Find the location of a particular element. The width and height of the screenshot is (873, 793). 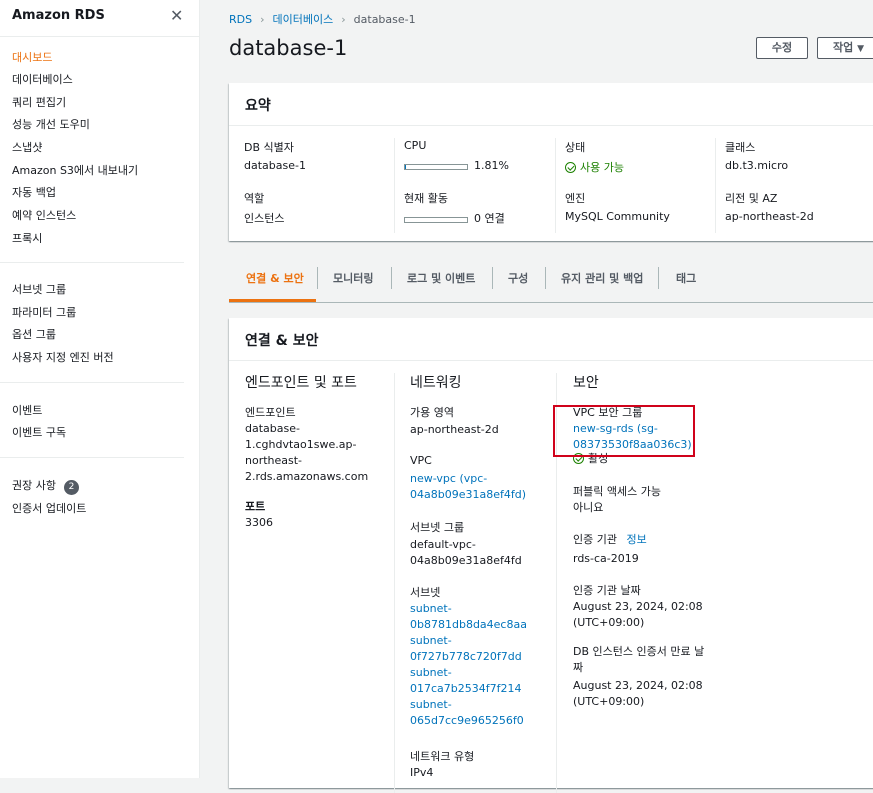

close-icon: ✕ is located at coordinates (176, 15).